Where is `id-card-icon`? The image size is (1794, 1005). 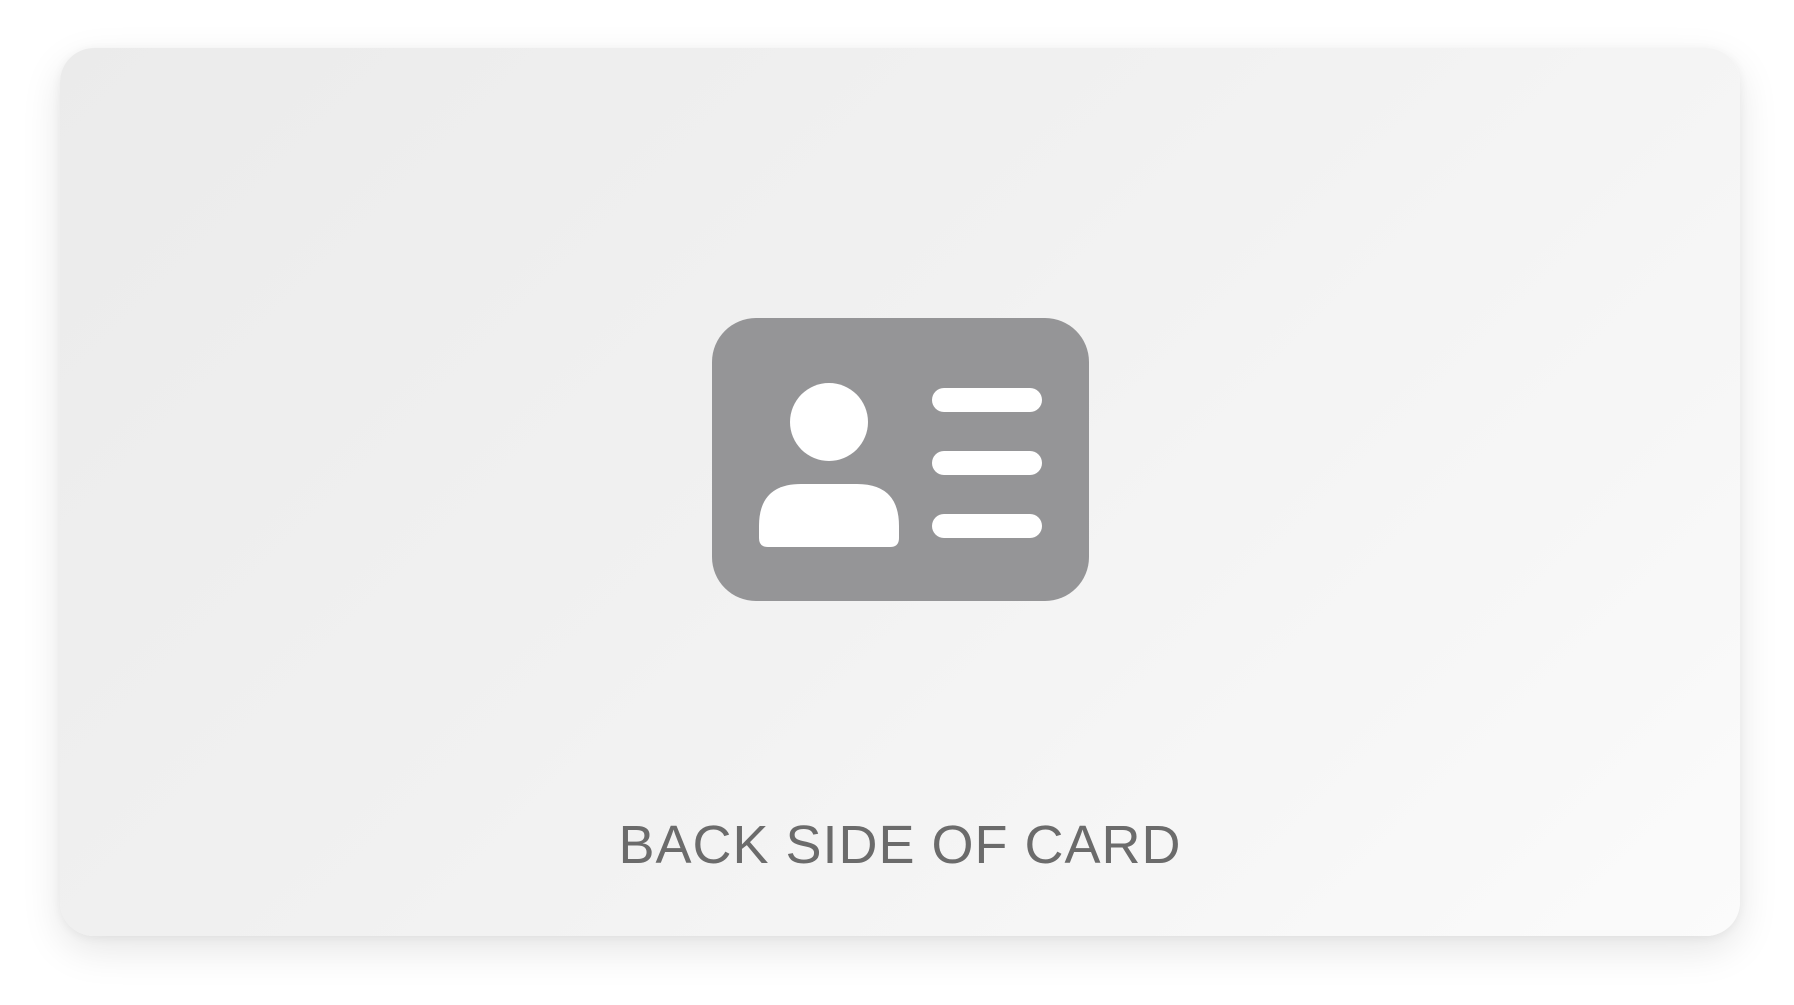
id-card-icon is located at coordinates (900, 459).